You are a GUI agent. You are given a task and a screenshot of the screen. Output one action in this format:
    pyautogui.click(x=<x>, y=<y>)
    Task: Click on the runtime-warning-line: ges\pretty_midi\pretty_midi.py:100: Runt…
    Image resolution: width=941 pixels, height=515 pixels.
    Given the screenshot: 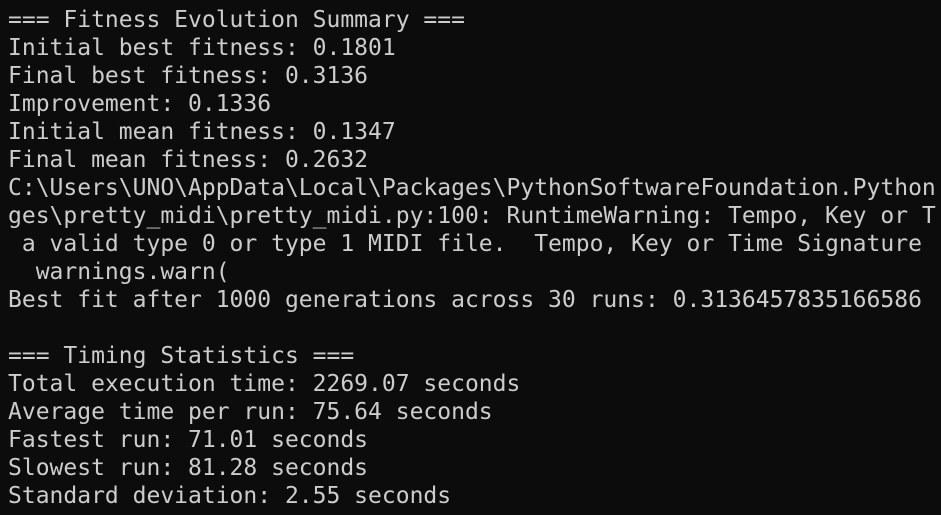 What is the action you would take?
    pyautogui.click(x=472, y=216)
    